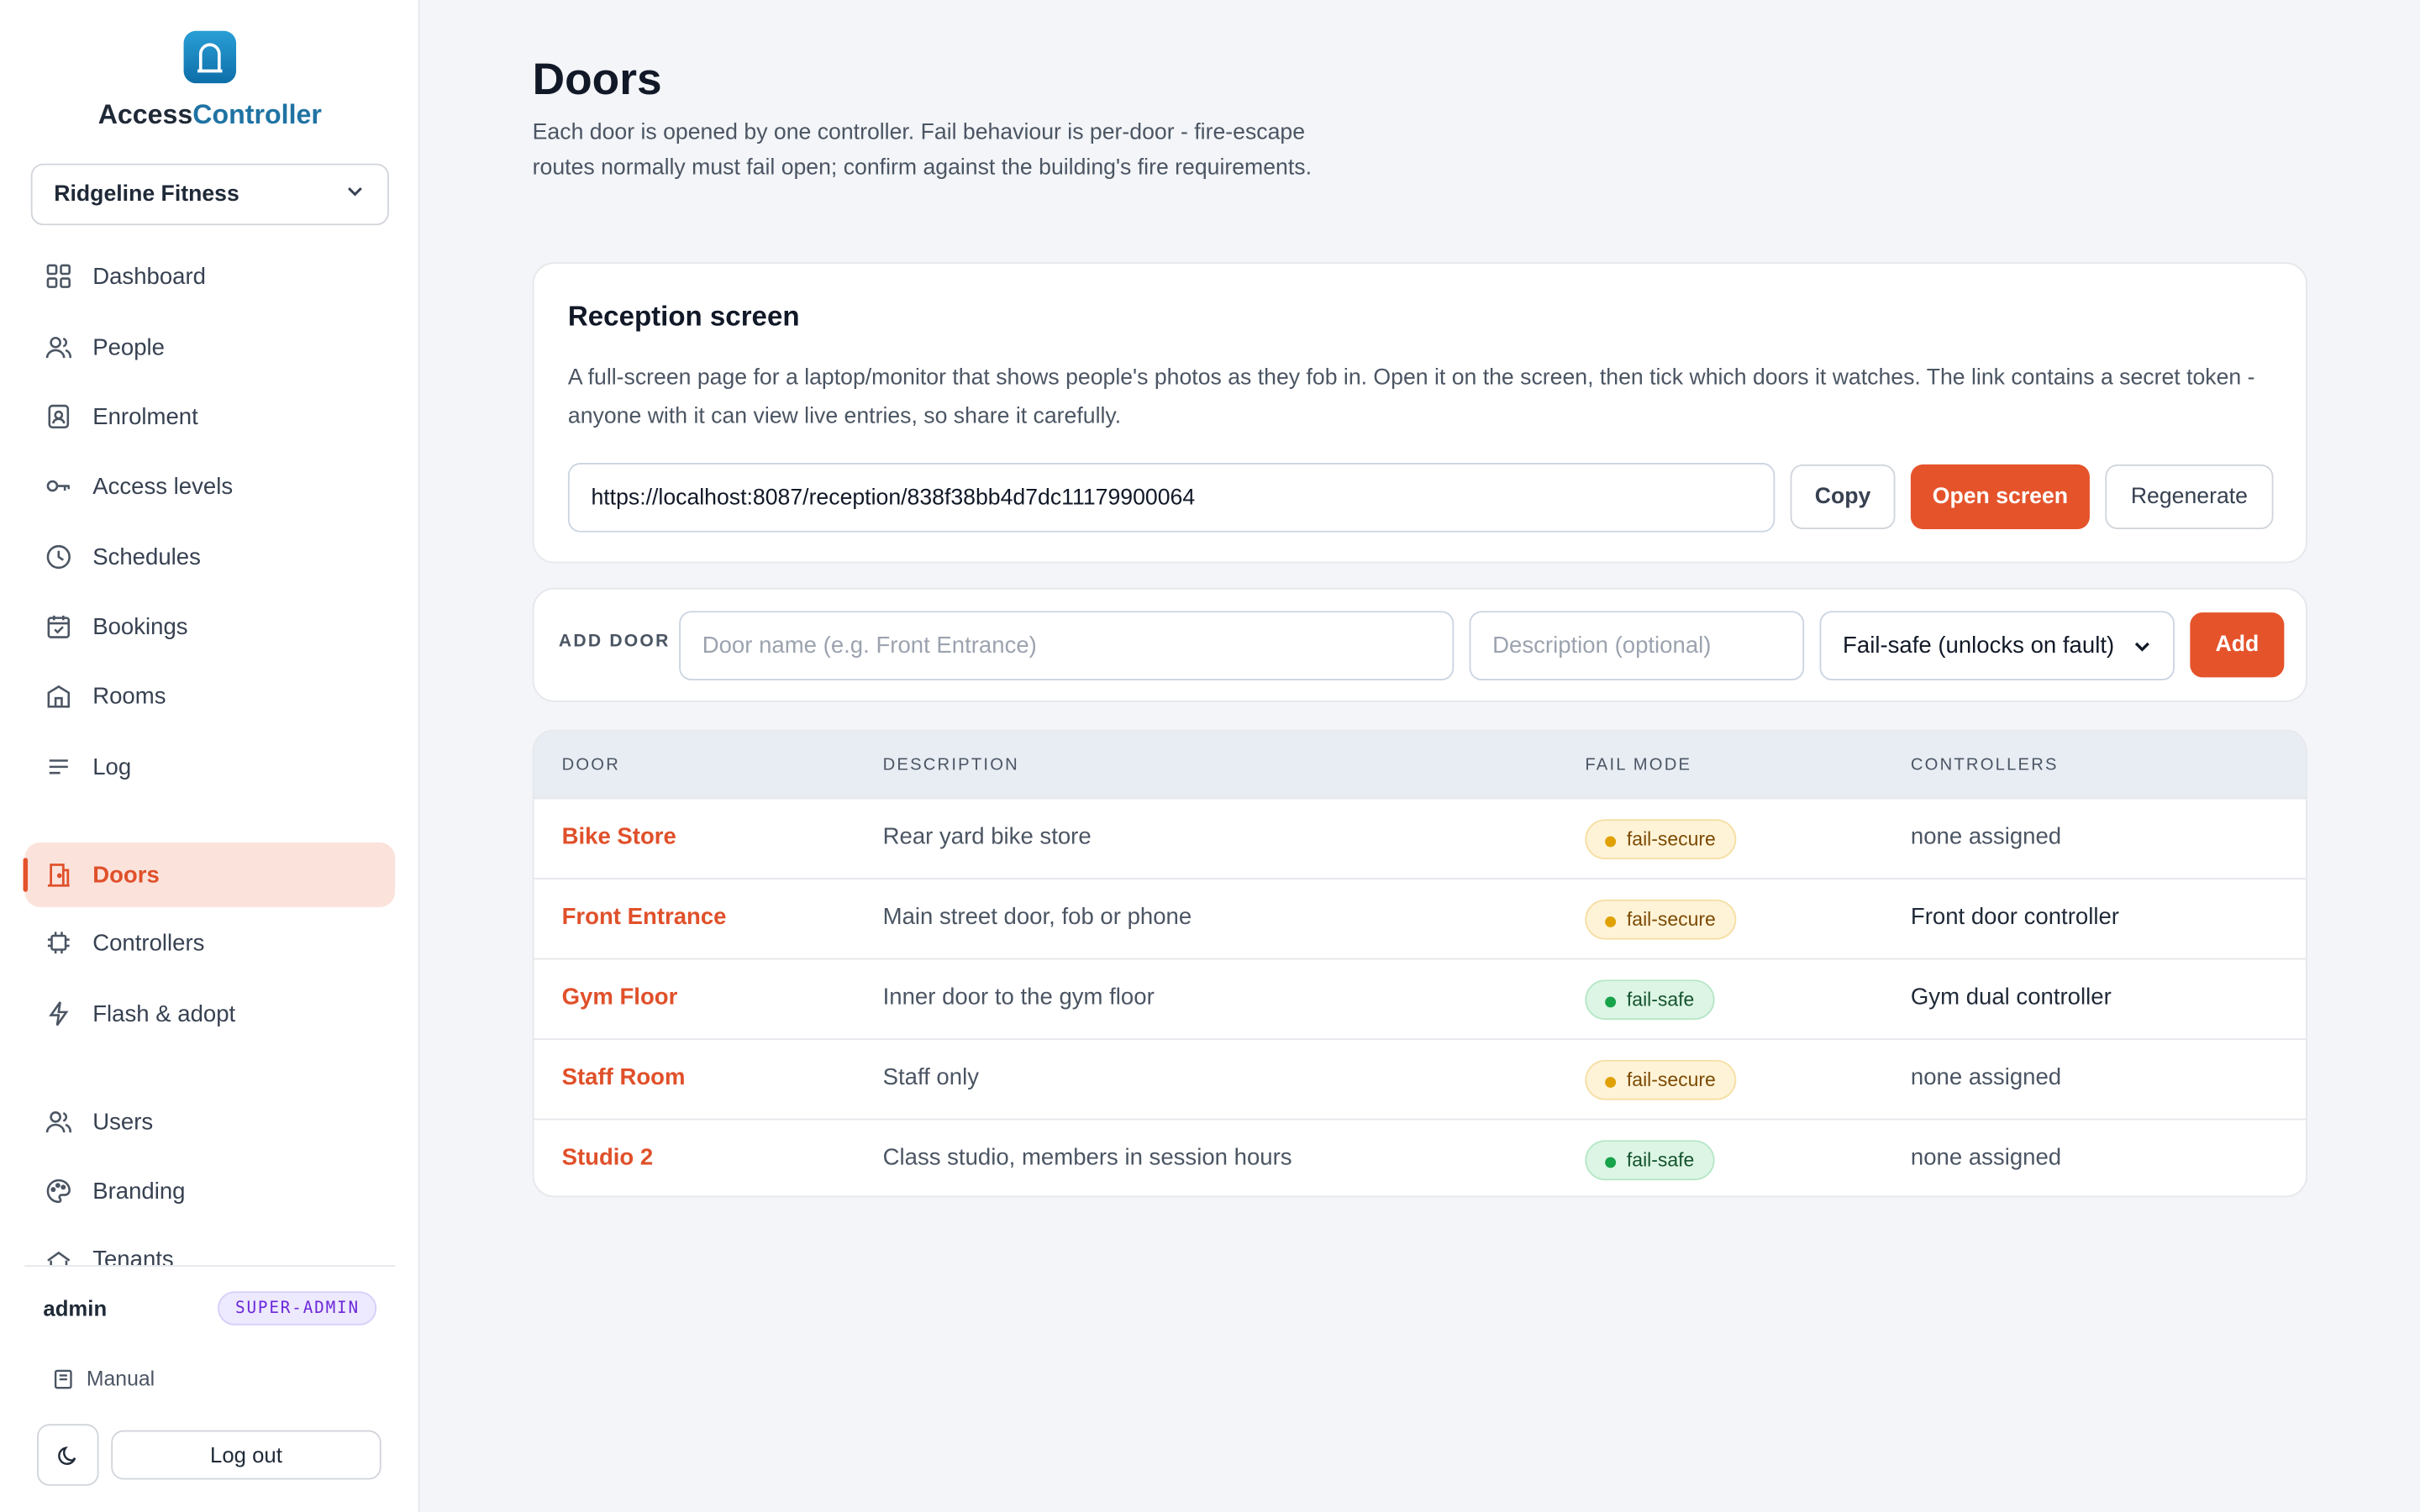 This screenshot has height=1512, width=2420. I want to click on nav-label: Enrolment, so click(145, 416).